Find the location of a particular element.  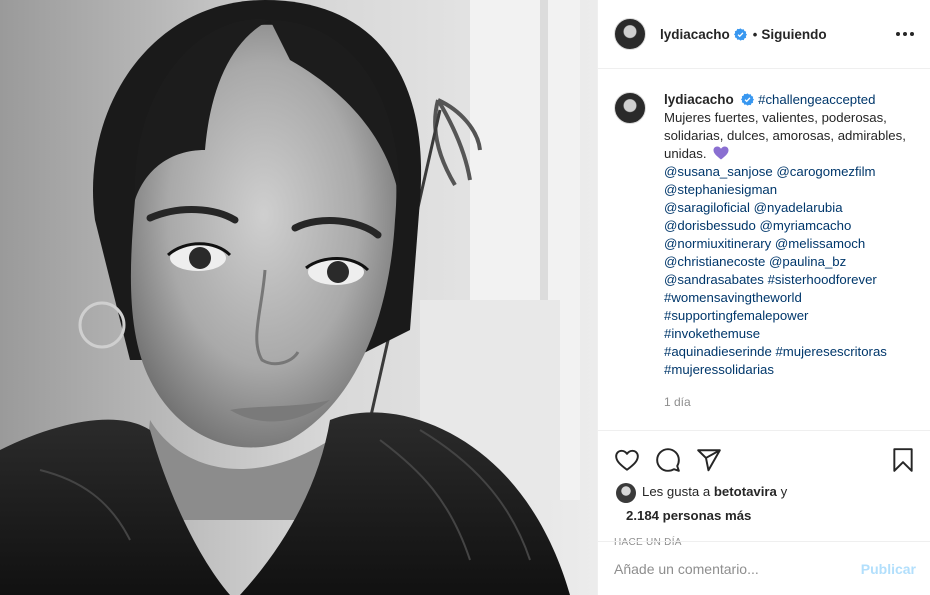

author-avatar is located at coordinates (630, 34).